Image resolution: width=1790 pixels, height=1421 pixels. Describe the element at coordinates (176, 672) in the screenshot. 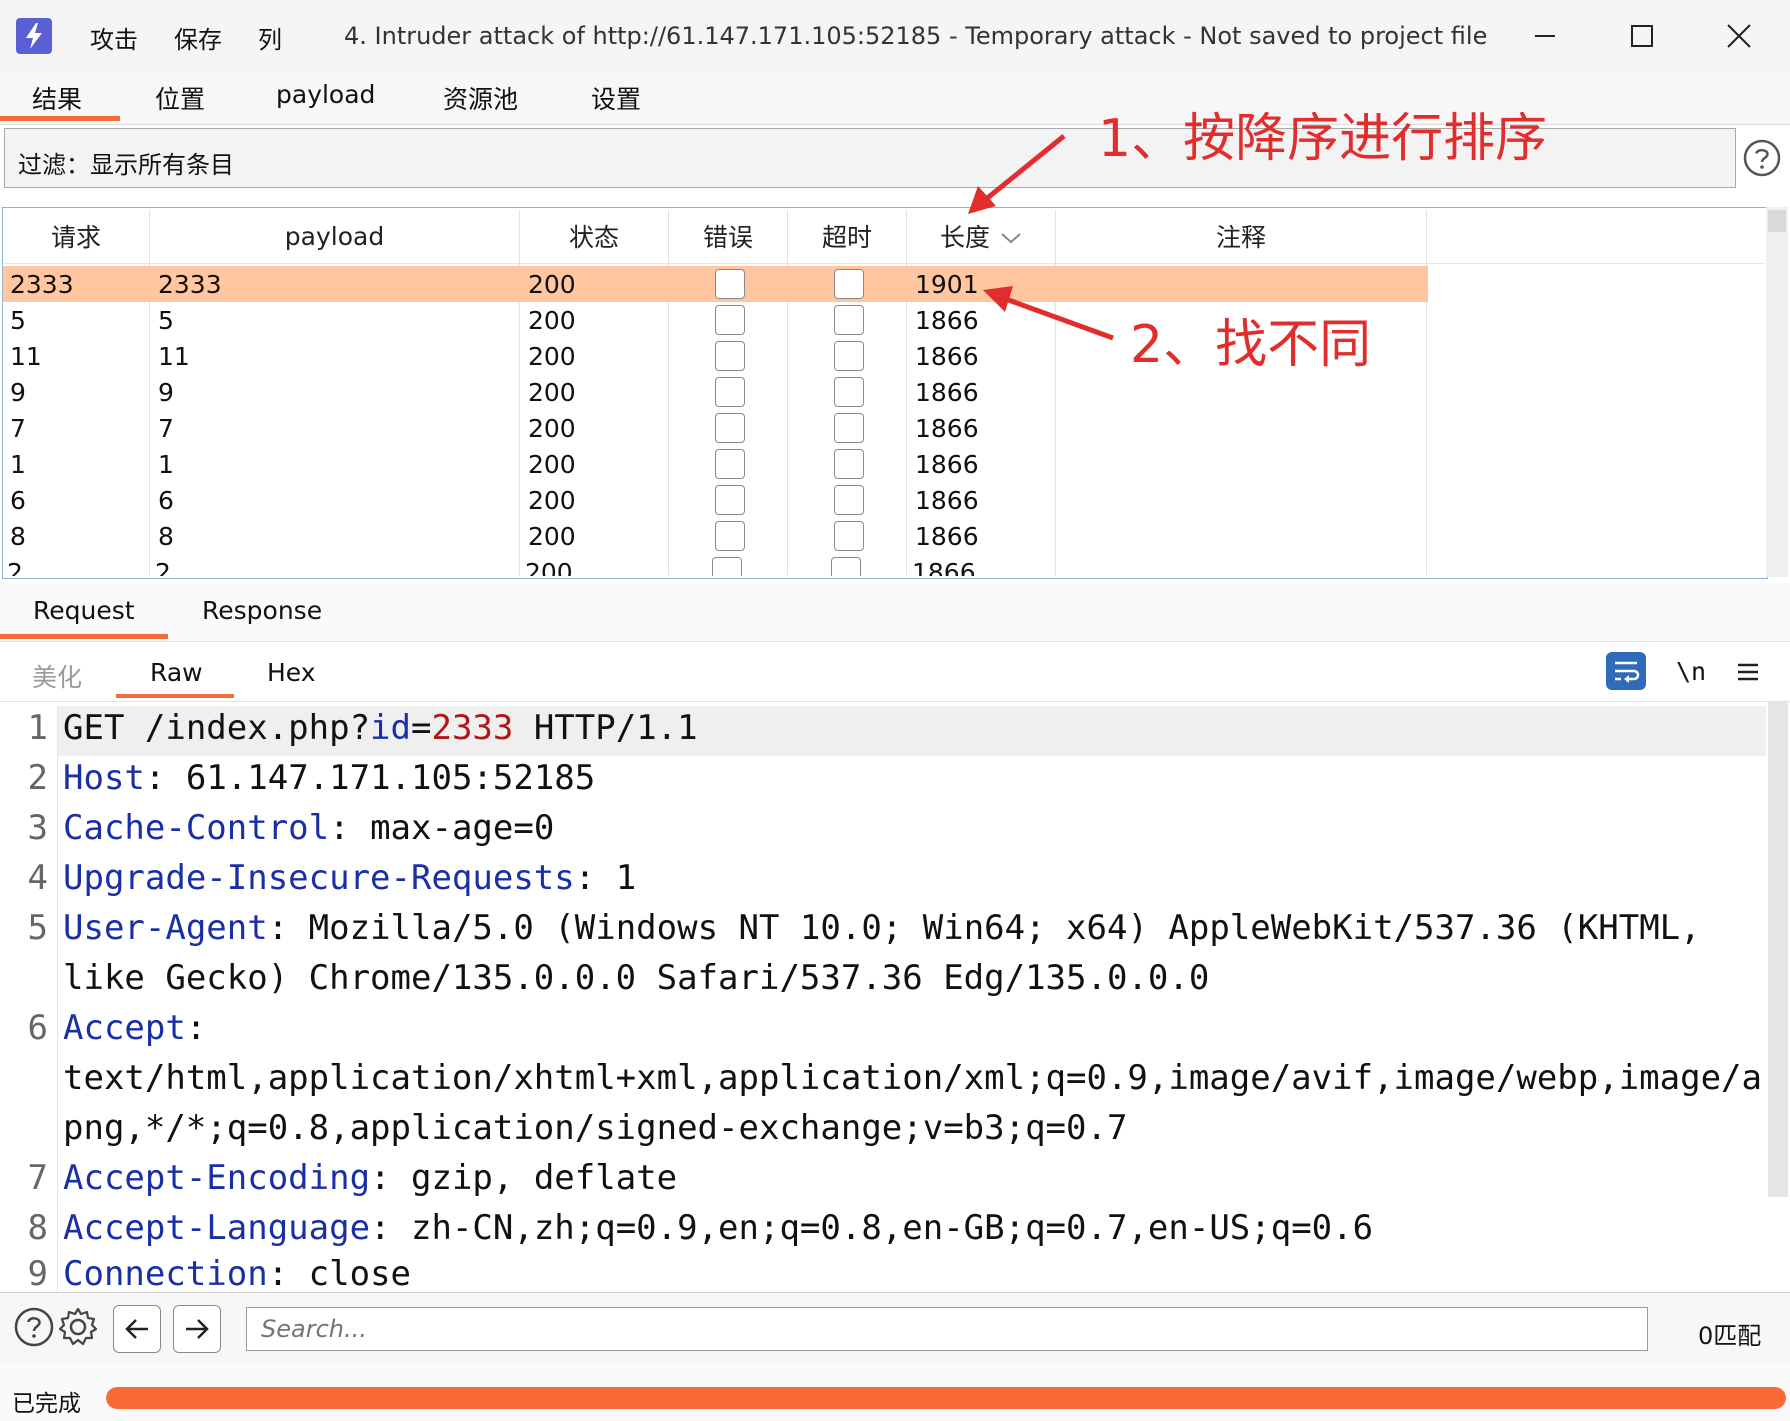

I see `tab-raw: Raw` at that location.